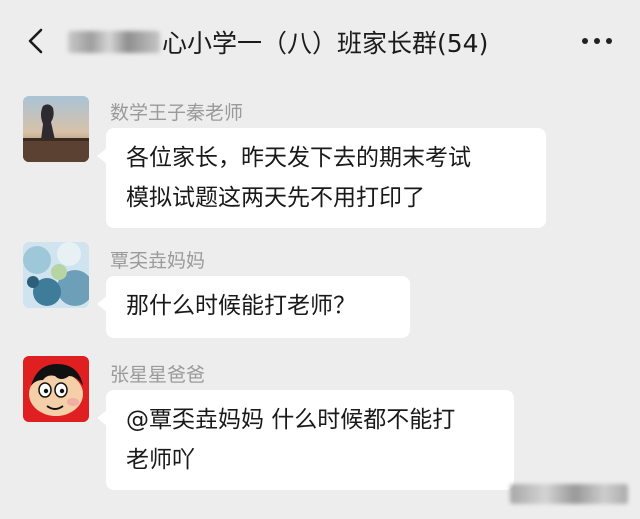 Image resolution: width=640 pixels, height=519 pixels. What do you see at coordinates (597, 41) in the screenshot?
I see `more-dots-icon` at bounding box center [597, 41].